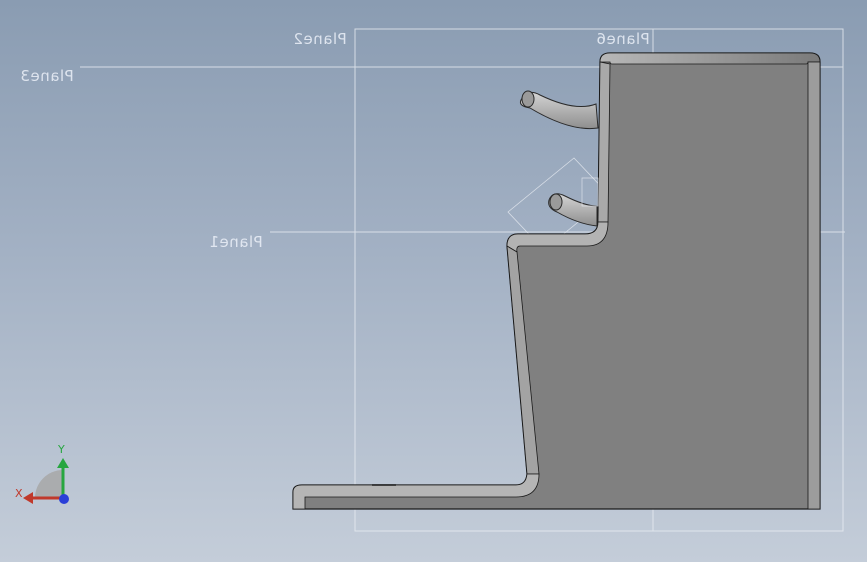  Describe the element at coordinates (814, 285) in the screenshot. I see `right-edge` at that location.